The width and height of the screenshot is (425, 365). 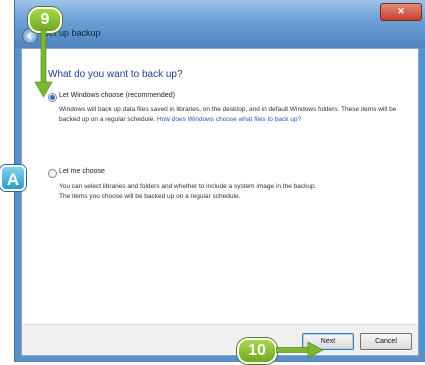 What do you see at coordinates (257, 351) in the screenshot?
I see `step-10-callout: 10` at bounding box center [257, 351].